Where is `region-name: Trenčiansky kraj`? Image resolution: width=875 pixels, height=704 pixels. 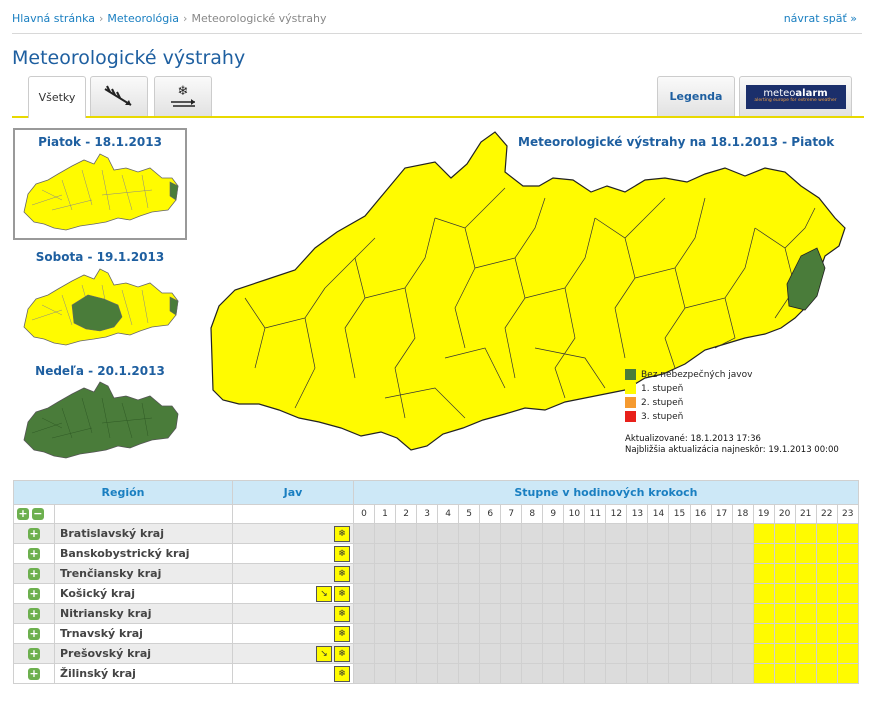 region-name: Trenčiansky kraj is located at coordinates (143, 573).